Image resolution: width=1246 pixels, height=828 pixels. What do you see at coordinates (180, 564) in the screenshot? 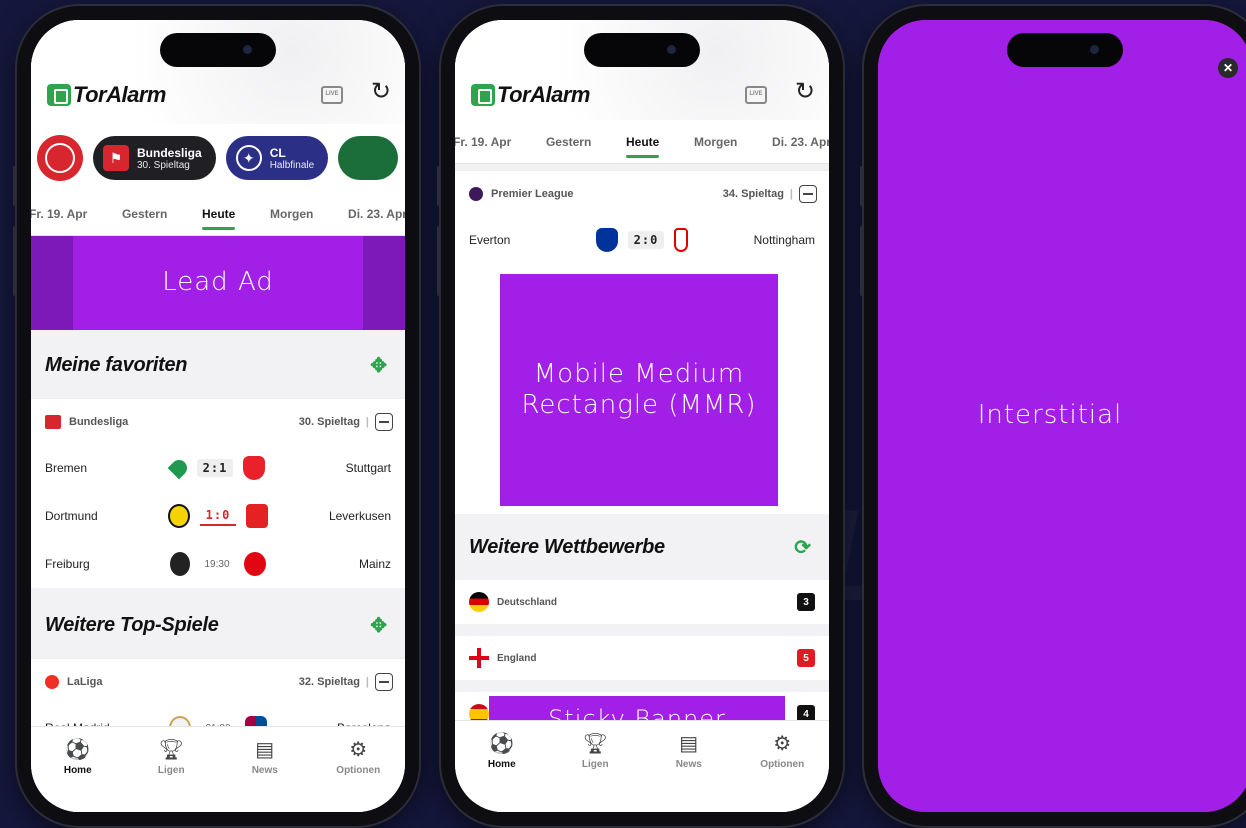
I see `freiburg-crest-icon` at bounding box center [180, 564].